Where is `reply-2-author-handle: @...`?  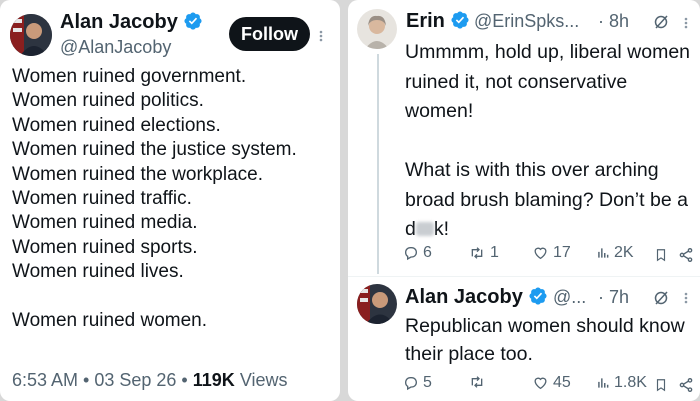 reply-2-author-handle: @... is located at coordinates (569, 297).